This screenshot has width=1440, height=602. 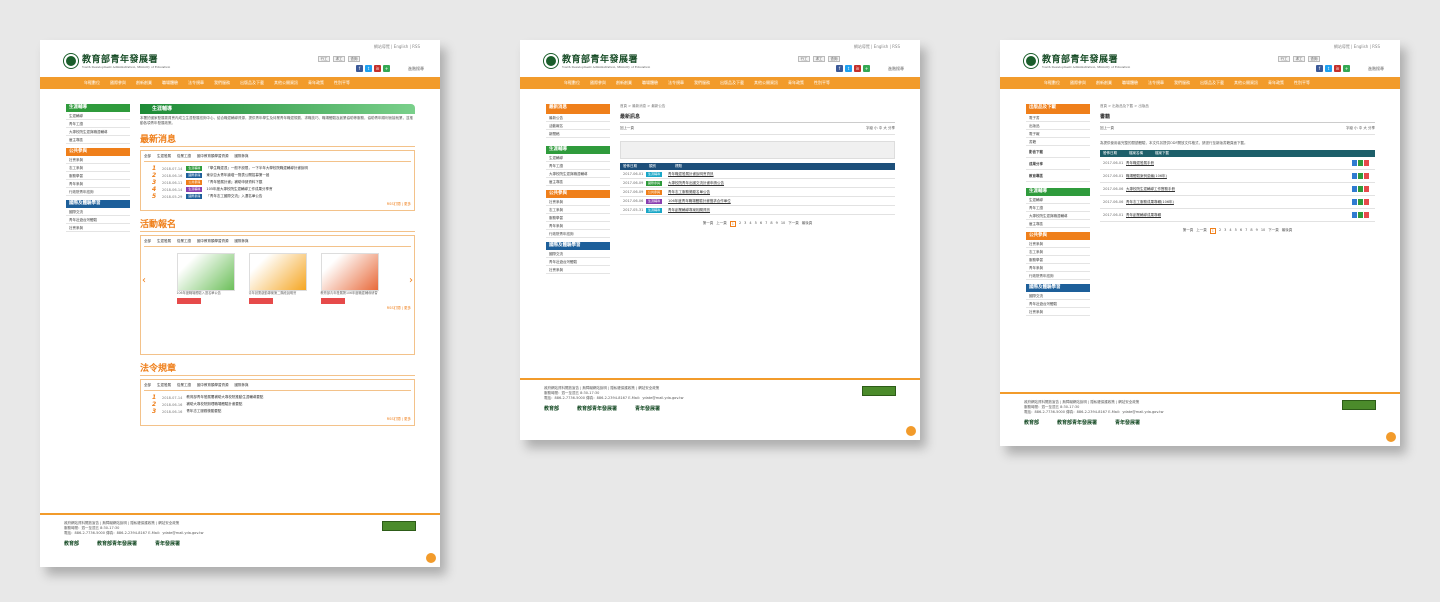 I want to click on sidebar-item: 新聞稿, so click(x=578, y=134).